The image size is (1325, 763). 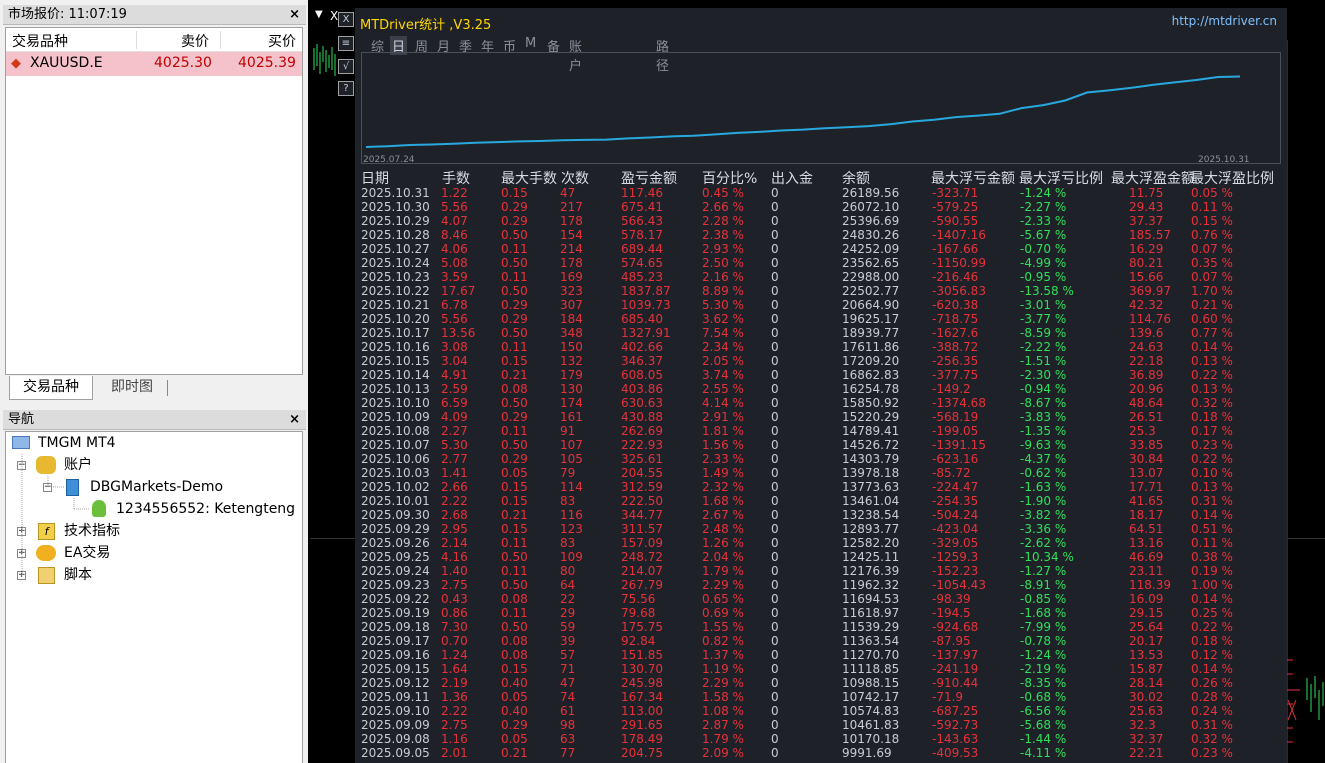 I want to click on tree-scripts-label: 脚本, so click(x=78, y=575).